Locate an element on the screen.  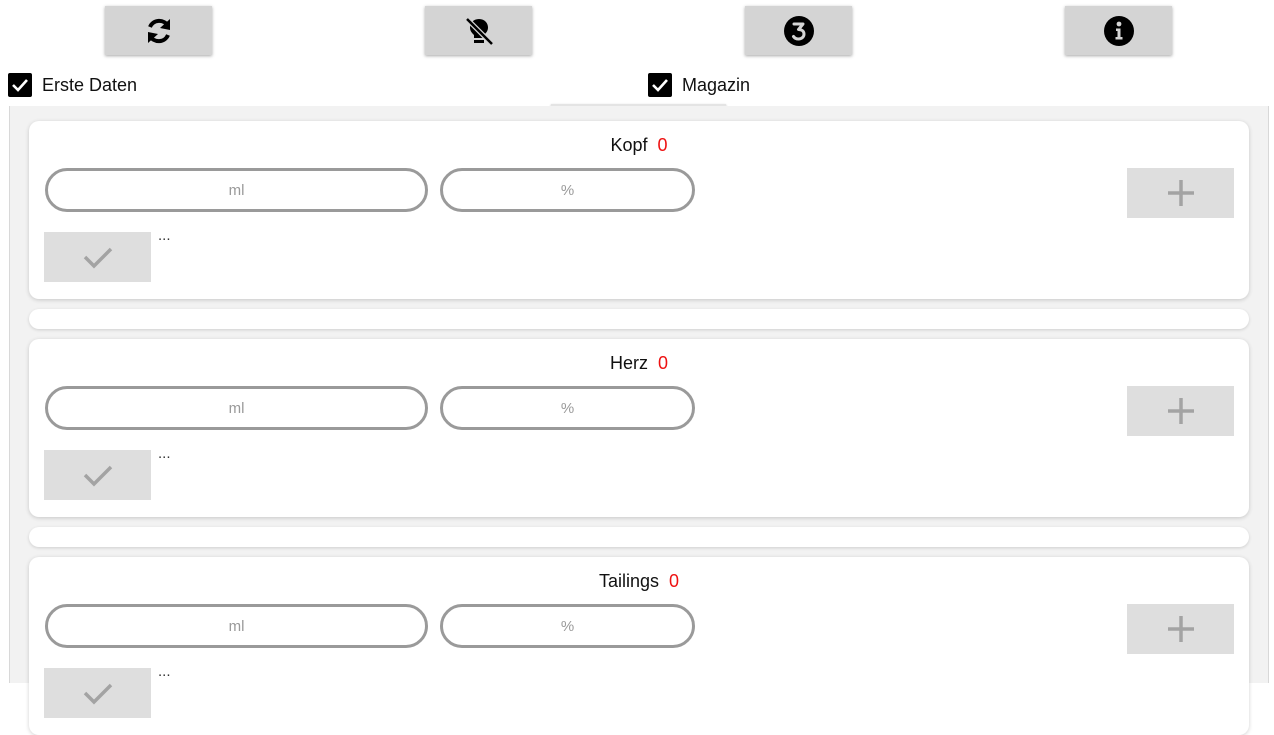
section-title: Kopf is located at coordinates (629, 145).